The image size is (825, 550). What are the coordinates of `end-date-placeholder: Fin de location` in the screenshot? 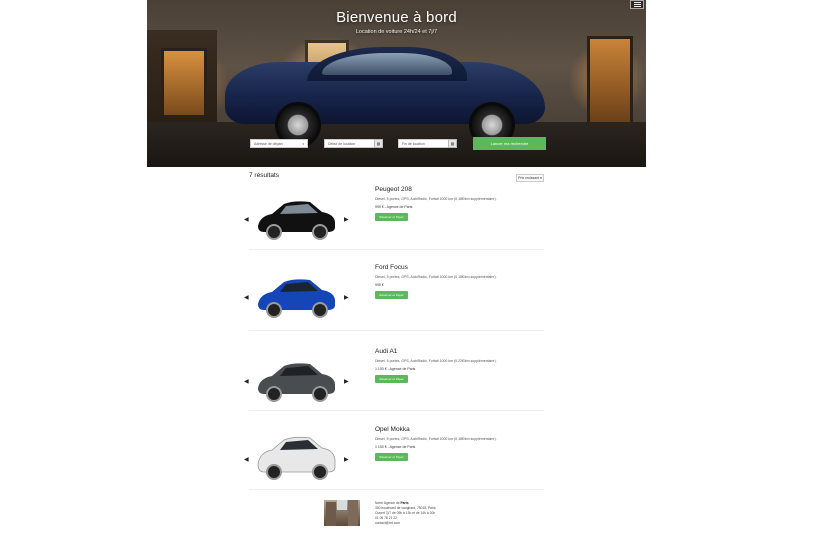 It's located at (413, 143).